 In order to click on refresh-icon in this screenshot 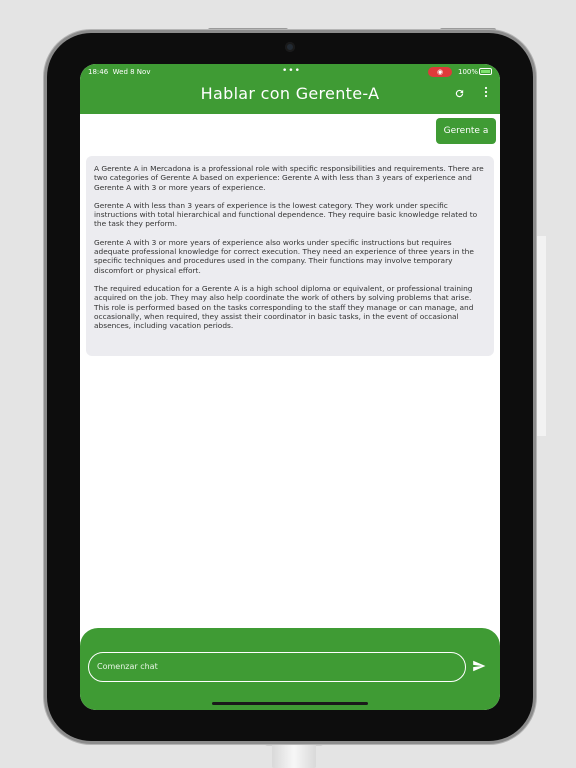, I will do `click(459, 95)`.